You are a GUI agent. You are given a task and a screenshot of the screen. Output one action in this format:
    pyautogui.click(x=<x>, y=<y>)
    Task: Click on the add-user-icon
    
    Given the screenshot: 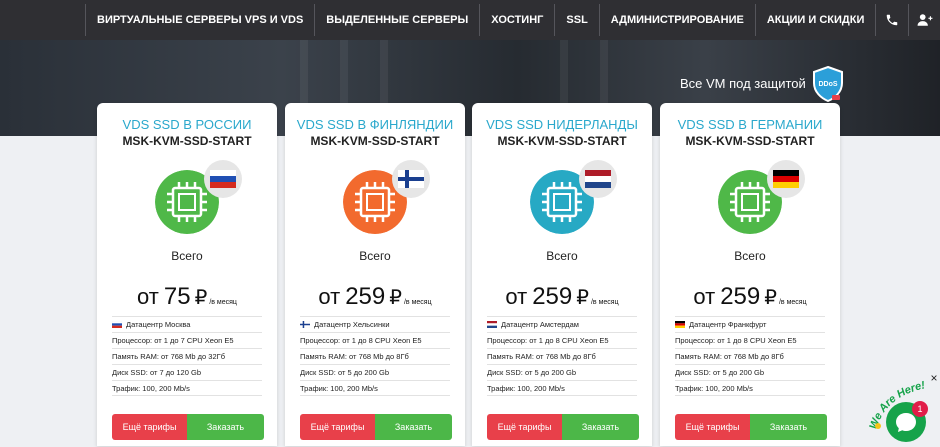 What is the action you would take?
    pyautogui.click(x=925, y=20)
    